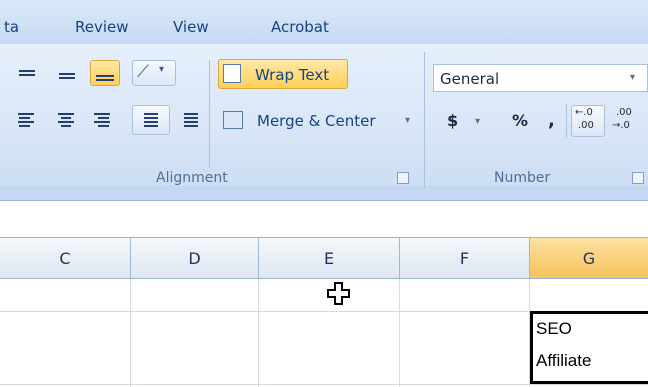 The width and height of the screenshot is (648, 387). I want to click on column-header-f: F, so click(465, 258).